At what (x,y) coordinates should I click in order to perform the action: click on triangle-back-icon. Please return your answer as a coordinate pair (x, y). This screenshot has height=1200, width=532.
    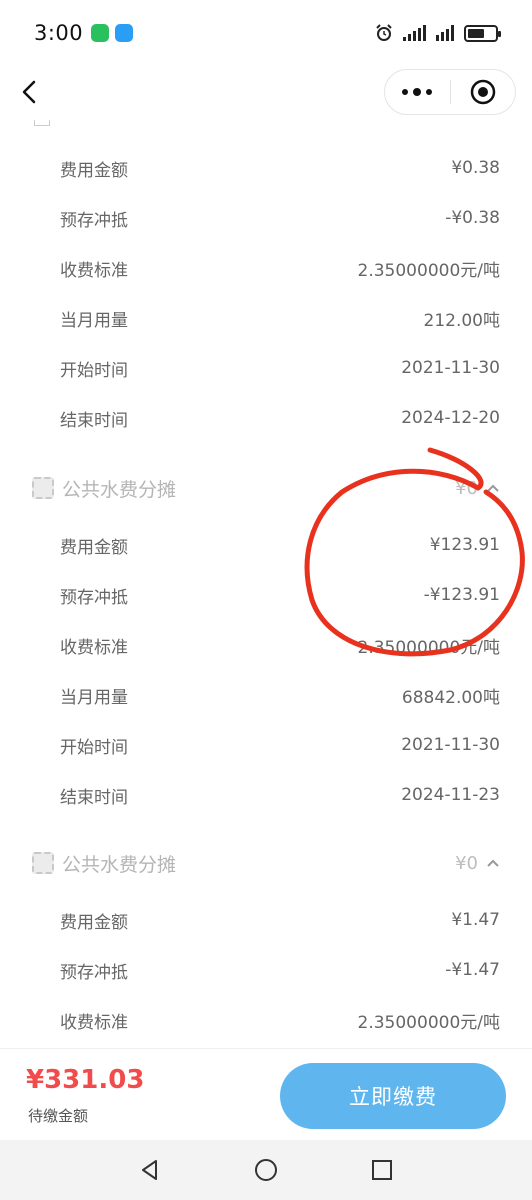
    Looking at the image, I should click on (149, 1170).